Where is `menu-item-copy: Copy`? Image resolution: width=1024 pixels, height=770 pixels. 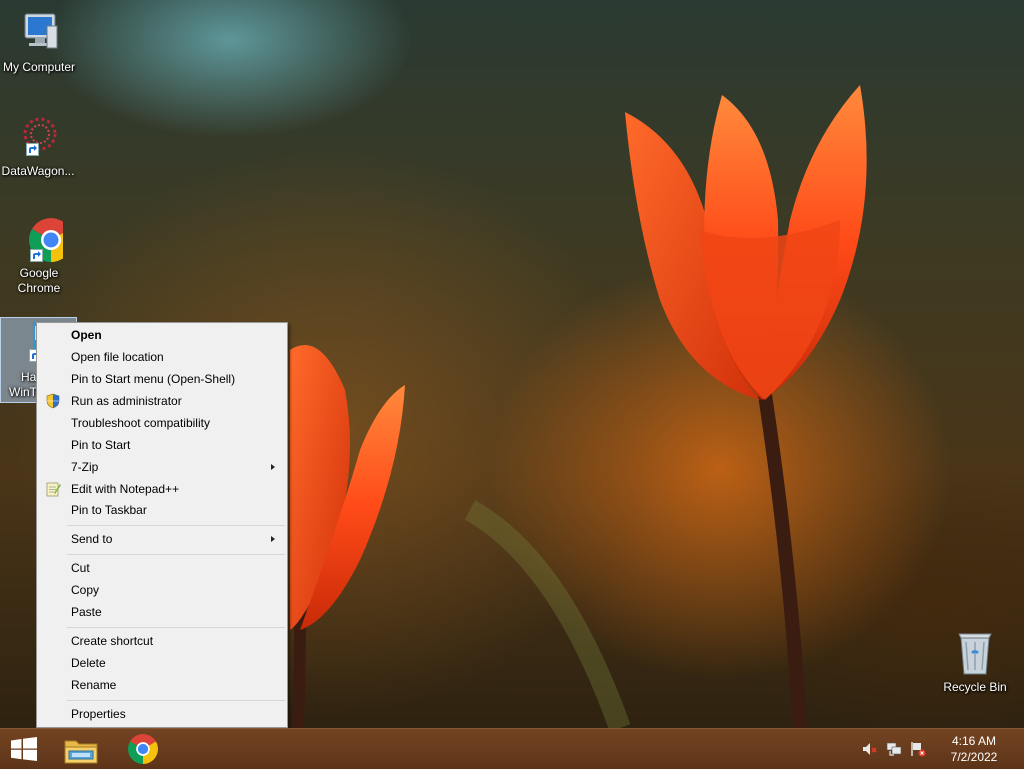
menu-item-copy: Copy is located at coordinates (162, 590).